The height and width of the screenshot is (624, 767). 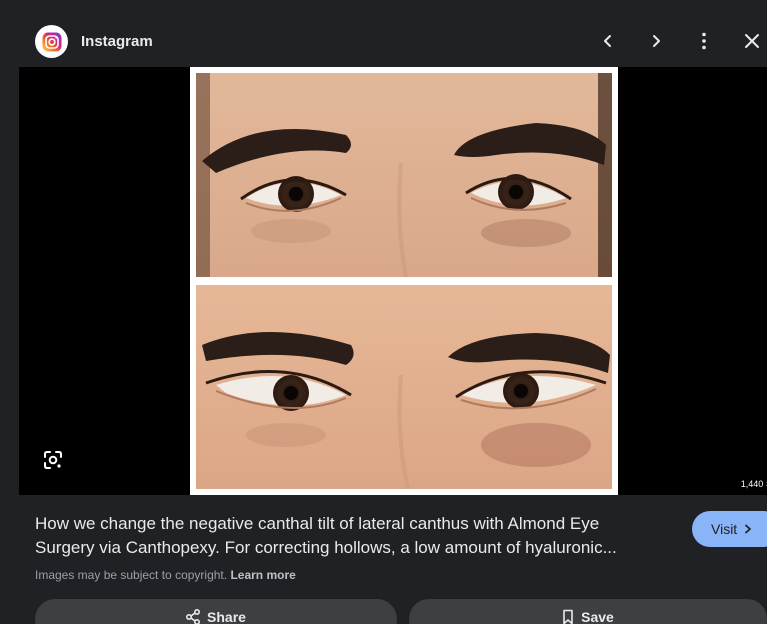 I want to click on visit-label: Visit, so click(x=724, y=529).